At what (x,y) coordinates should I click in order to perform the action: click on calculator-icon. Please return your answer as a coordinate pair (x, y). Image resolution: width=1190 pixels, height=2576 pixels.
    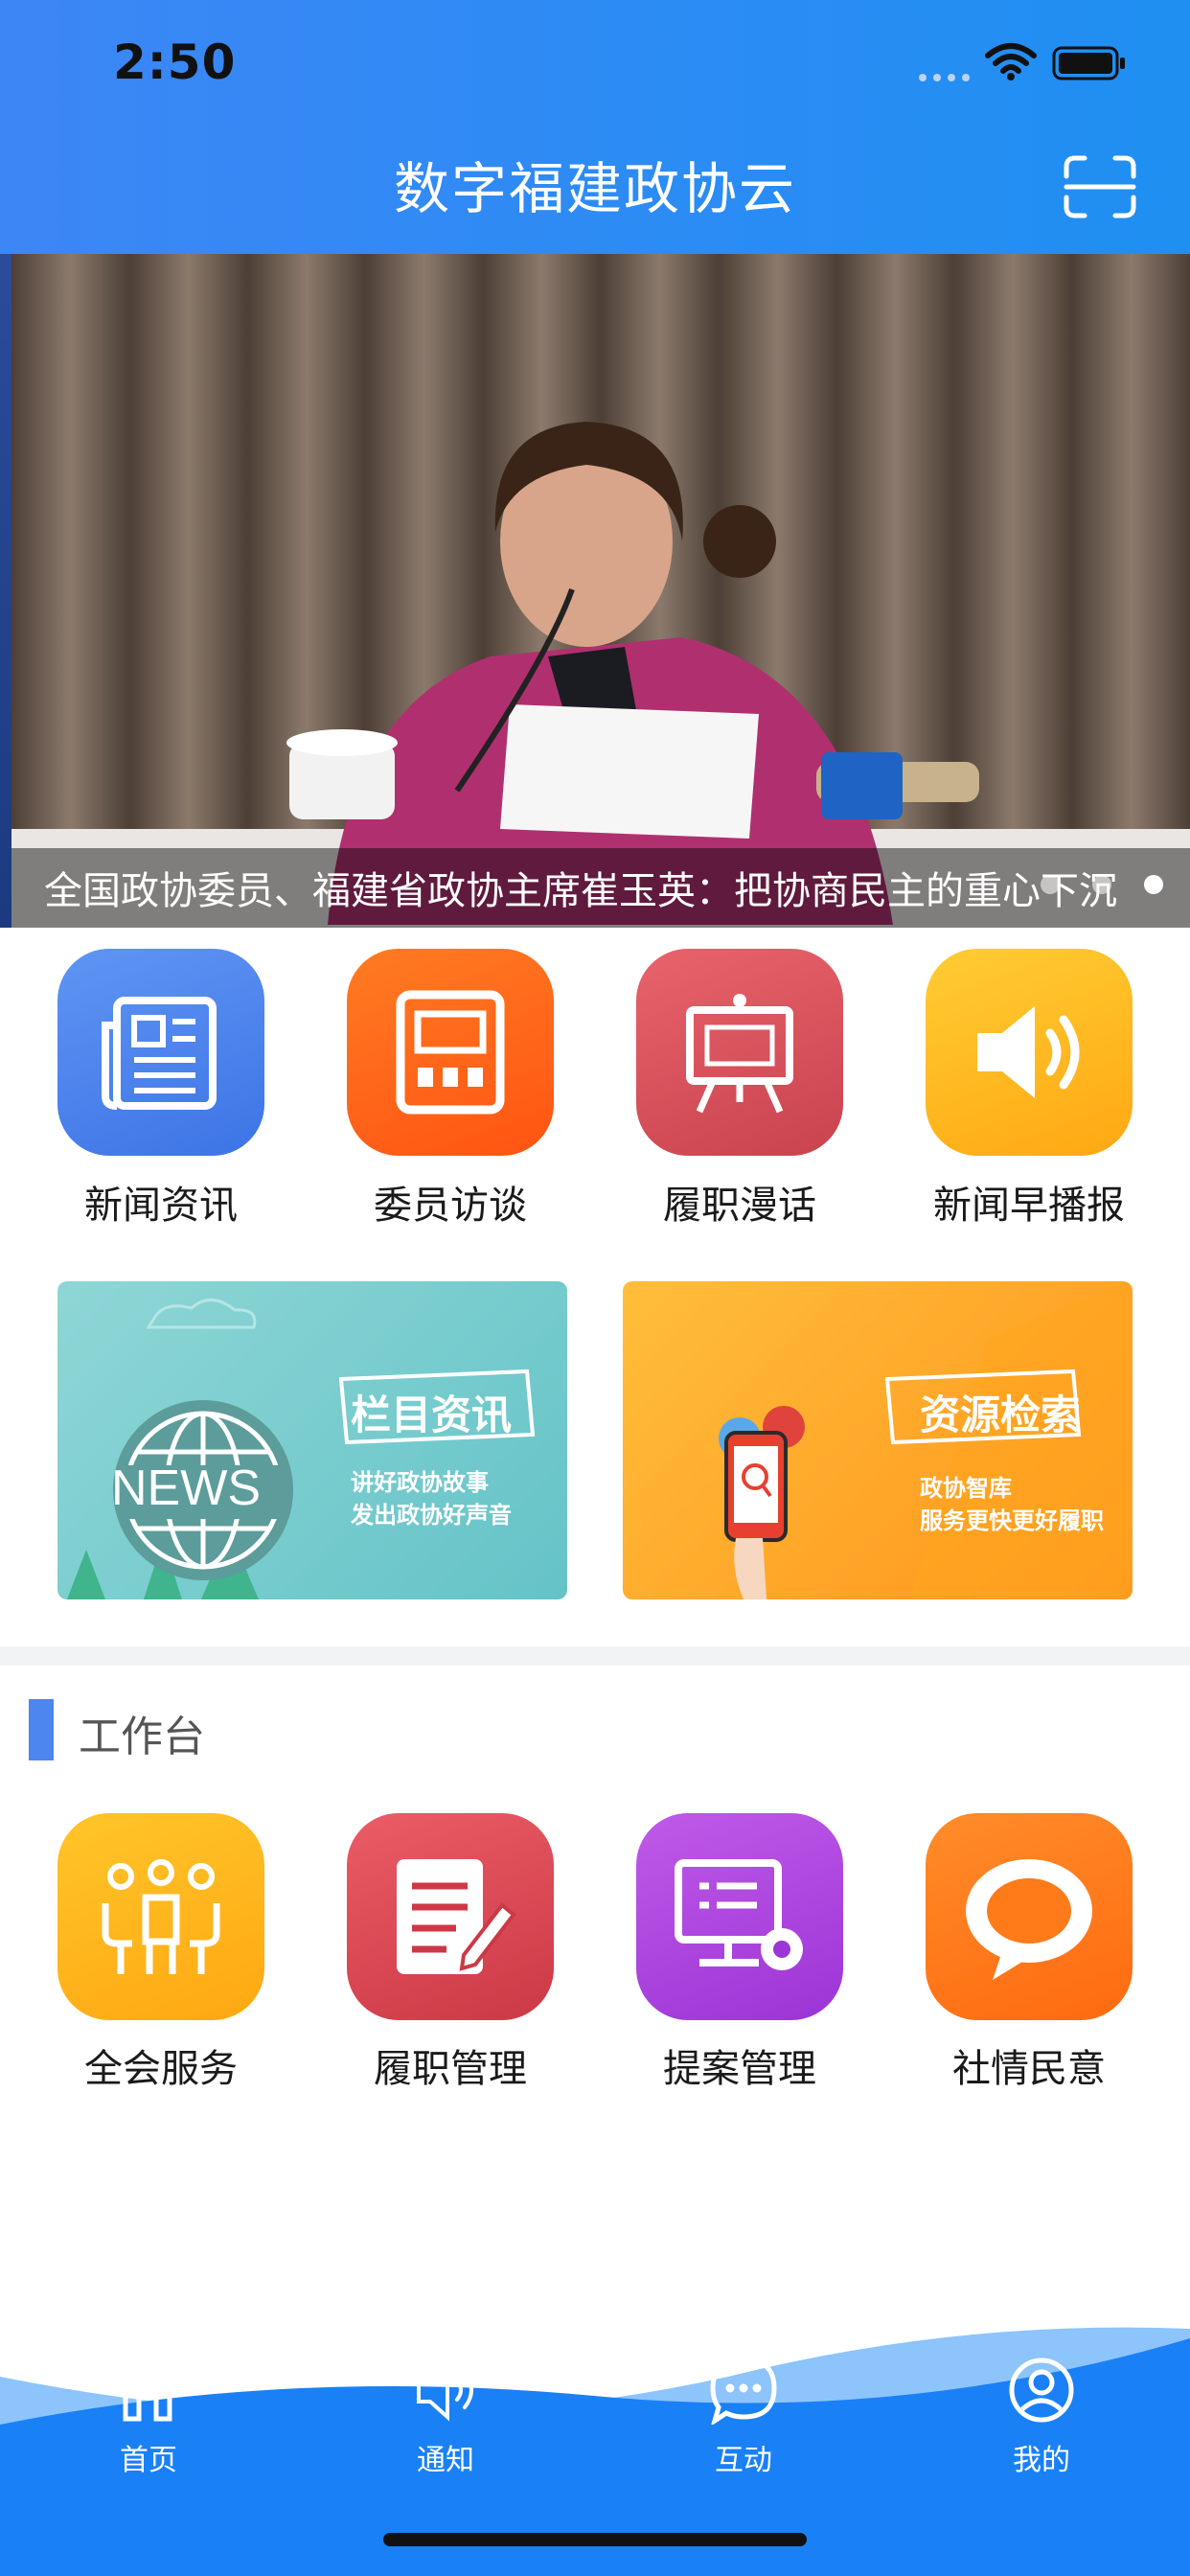
    Looking at the image, I should click on (451, 1052).